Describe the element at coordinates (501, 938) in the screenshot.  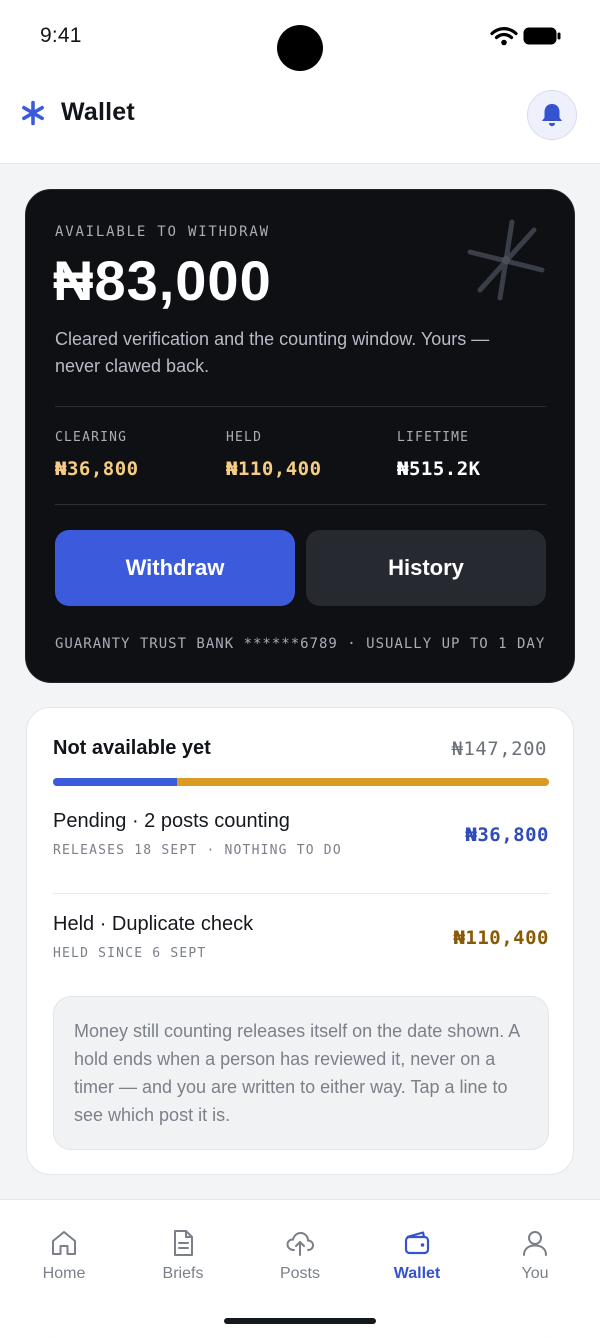
I see `held-line-amount: ₦110,400` at that location.